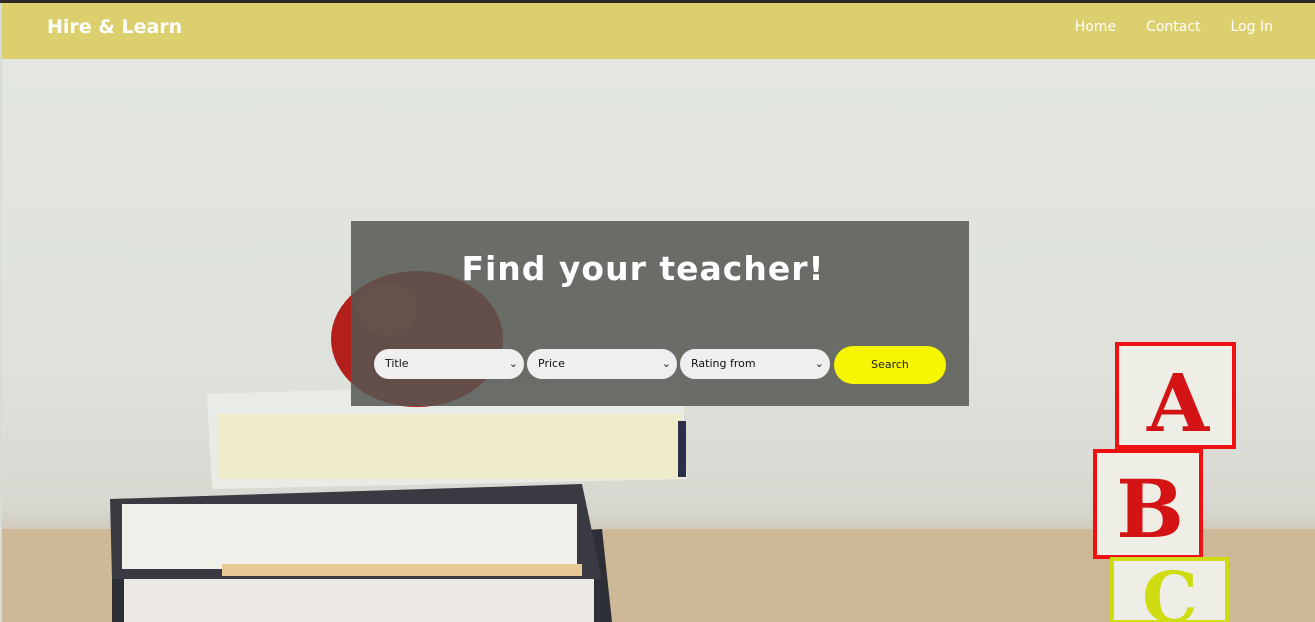  What do you see at coordinates (114, 27) in the screenshot?
I see `brand-logo: Hire & Learn` at bounding box center [114, 27].